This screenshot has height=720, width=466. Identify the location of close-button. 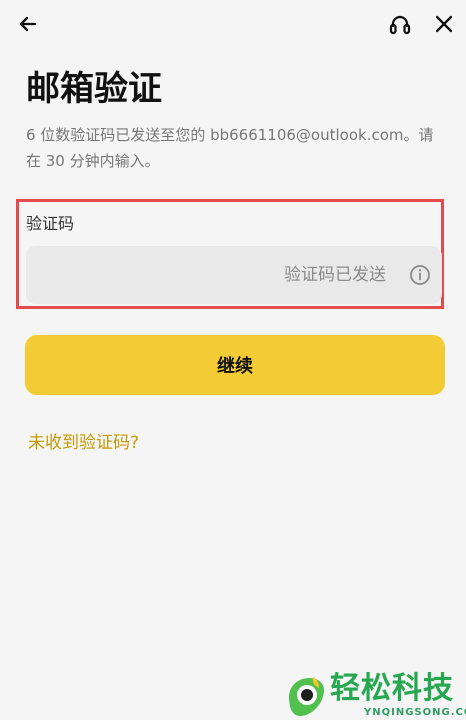
(444, 24).